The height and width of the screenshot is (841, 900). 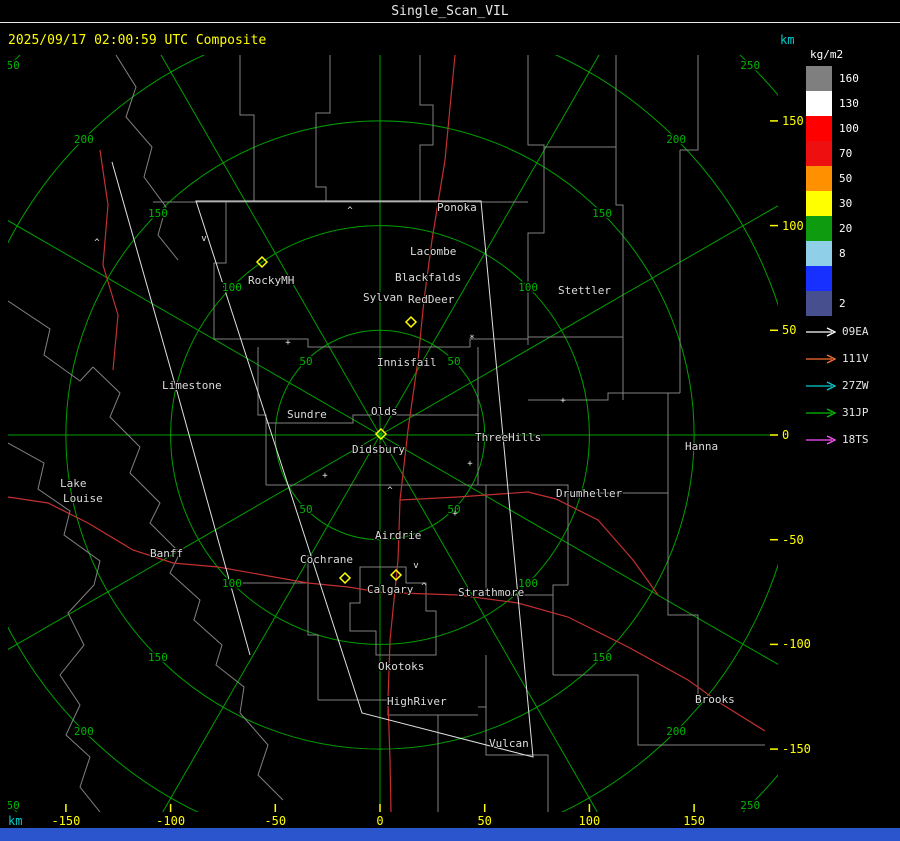 I want to click on radar-site-legend: 09EA 111V 27ZW 31JP 18TS, so click(x=837, y=385).